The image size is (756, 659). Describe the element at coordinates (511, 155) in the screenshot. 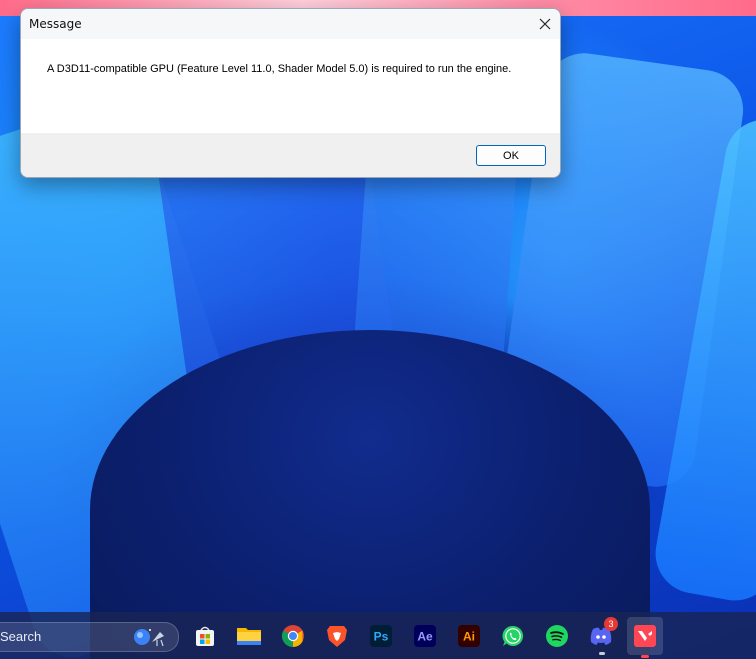

I see `ok-button: OK` at that location.